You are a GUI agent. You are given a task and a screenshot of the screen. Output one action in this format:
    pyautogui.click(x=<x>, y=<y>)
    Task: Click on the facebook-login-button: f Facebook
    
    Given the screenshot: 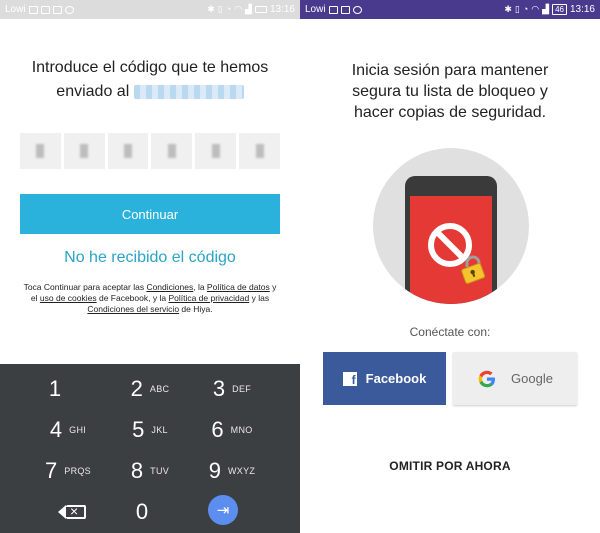 What is the action you would take?
    pyautogui.click(x=384, y=378)
    